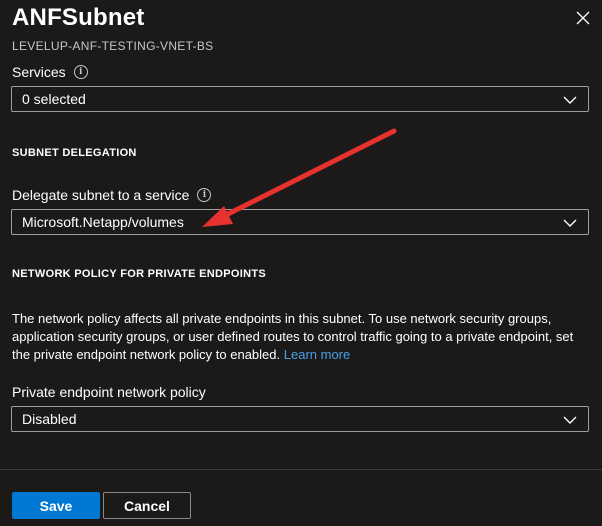  I want to click on close-icon, so click(583, 18).